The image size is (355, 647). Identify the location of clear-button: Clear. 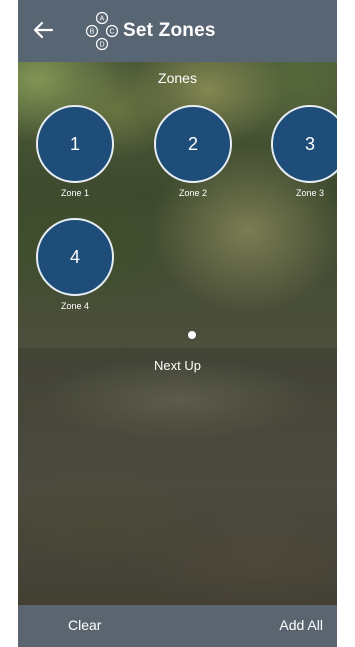
(84, 625).